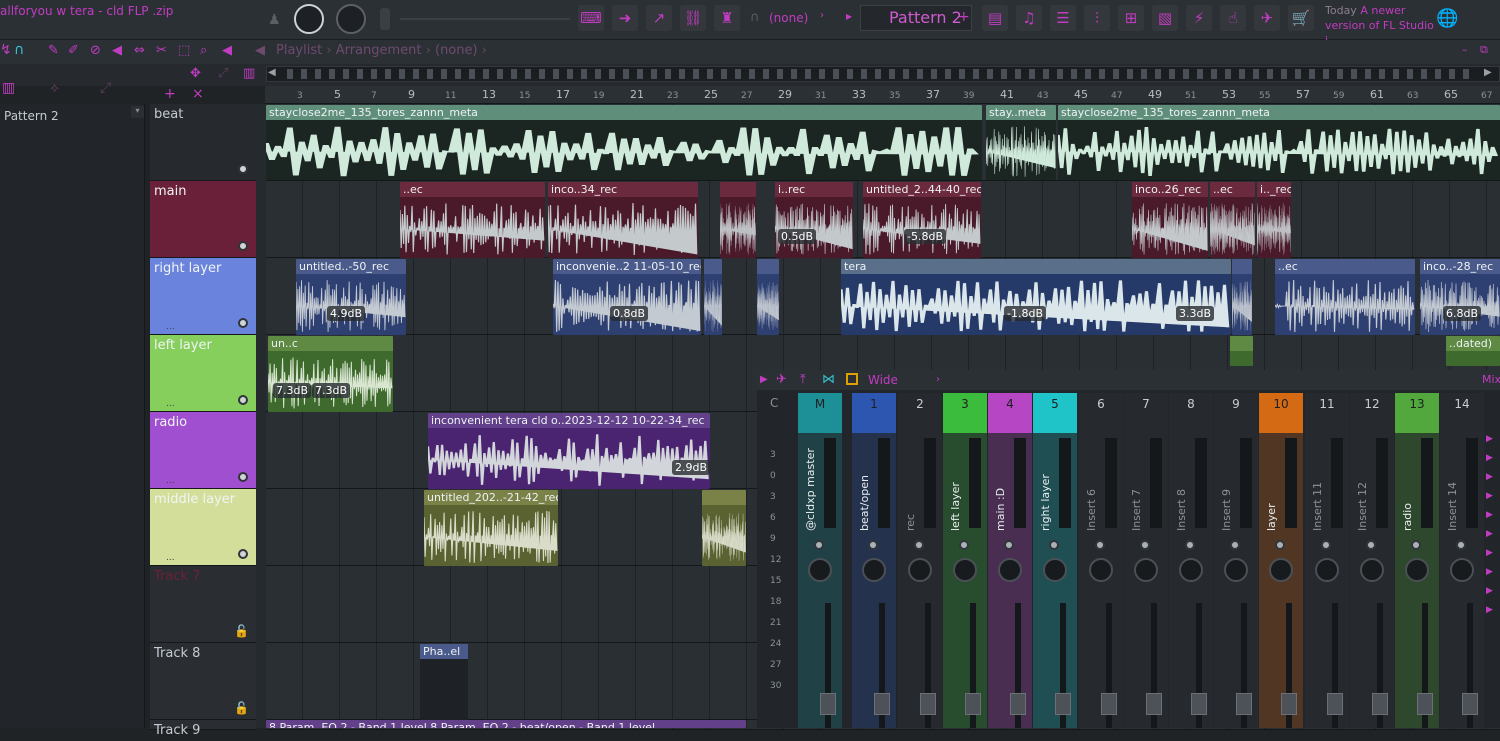 The height and width of the screenshot is (741, 1500). I want to click on audio-clip: ..dated), so click(1473, 351).